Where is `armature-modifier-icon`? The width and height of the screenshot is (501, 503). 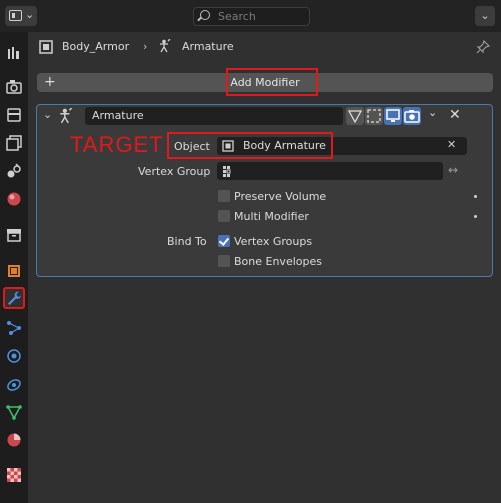 armature-modifier-icon is located at coordinates (66, 116).